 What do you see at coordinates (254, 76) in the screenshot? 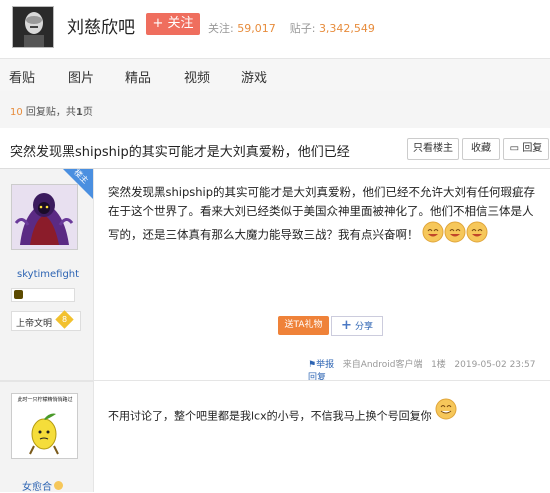
I see `tab-games: 游戏` at bounding box center [254, 76].